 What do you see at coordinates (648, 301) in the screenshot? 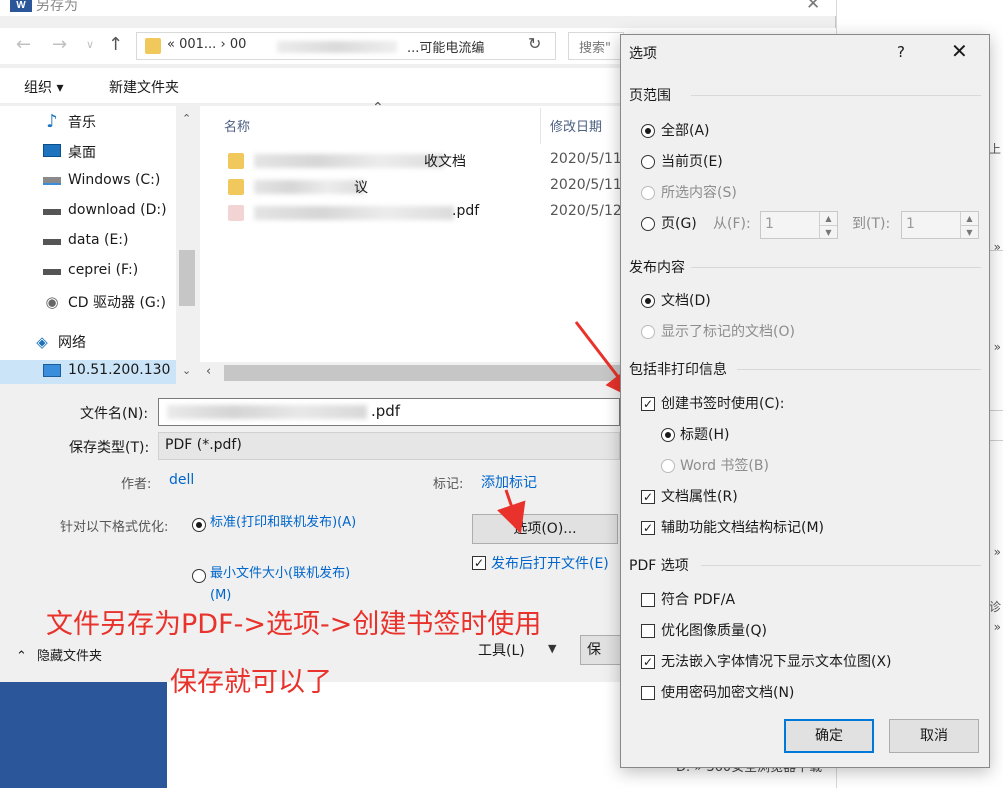
I see `publish-document-radio` at bounding box center [648, 301].